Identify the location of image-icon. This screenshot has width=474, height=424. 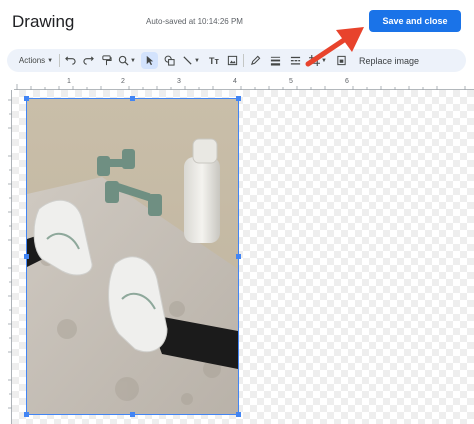
(232, 60).